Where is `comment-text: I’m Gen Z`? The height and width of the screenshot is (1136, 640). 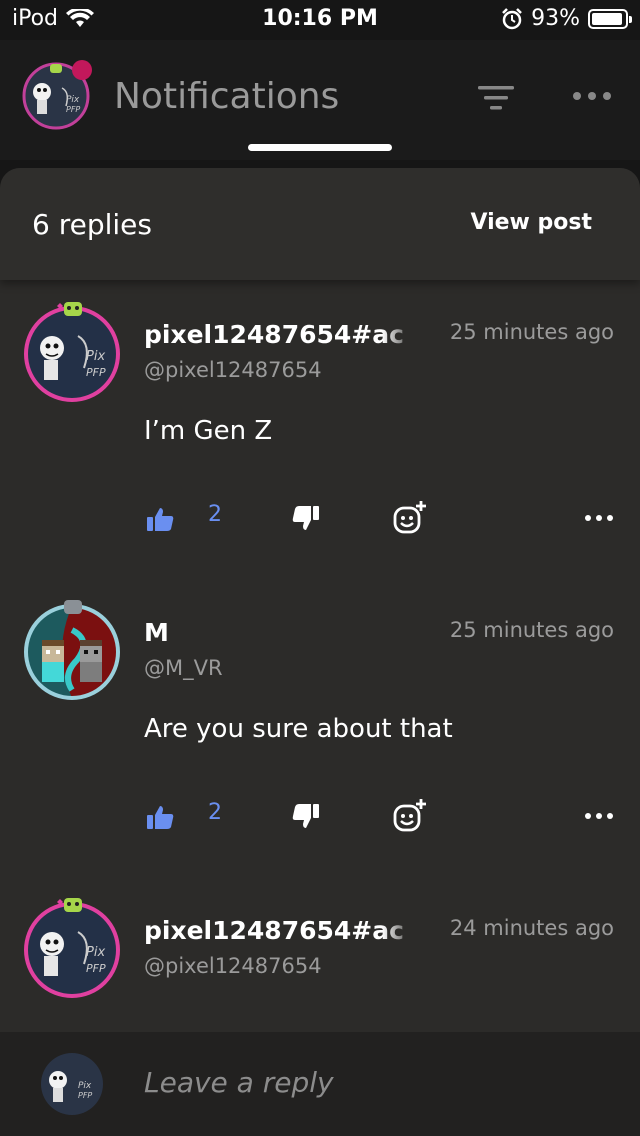
comment-text: I’m Gen Z is located at coordinates (208, 431).